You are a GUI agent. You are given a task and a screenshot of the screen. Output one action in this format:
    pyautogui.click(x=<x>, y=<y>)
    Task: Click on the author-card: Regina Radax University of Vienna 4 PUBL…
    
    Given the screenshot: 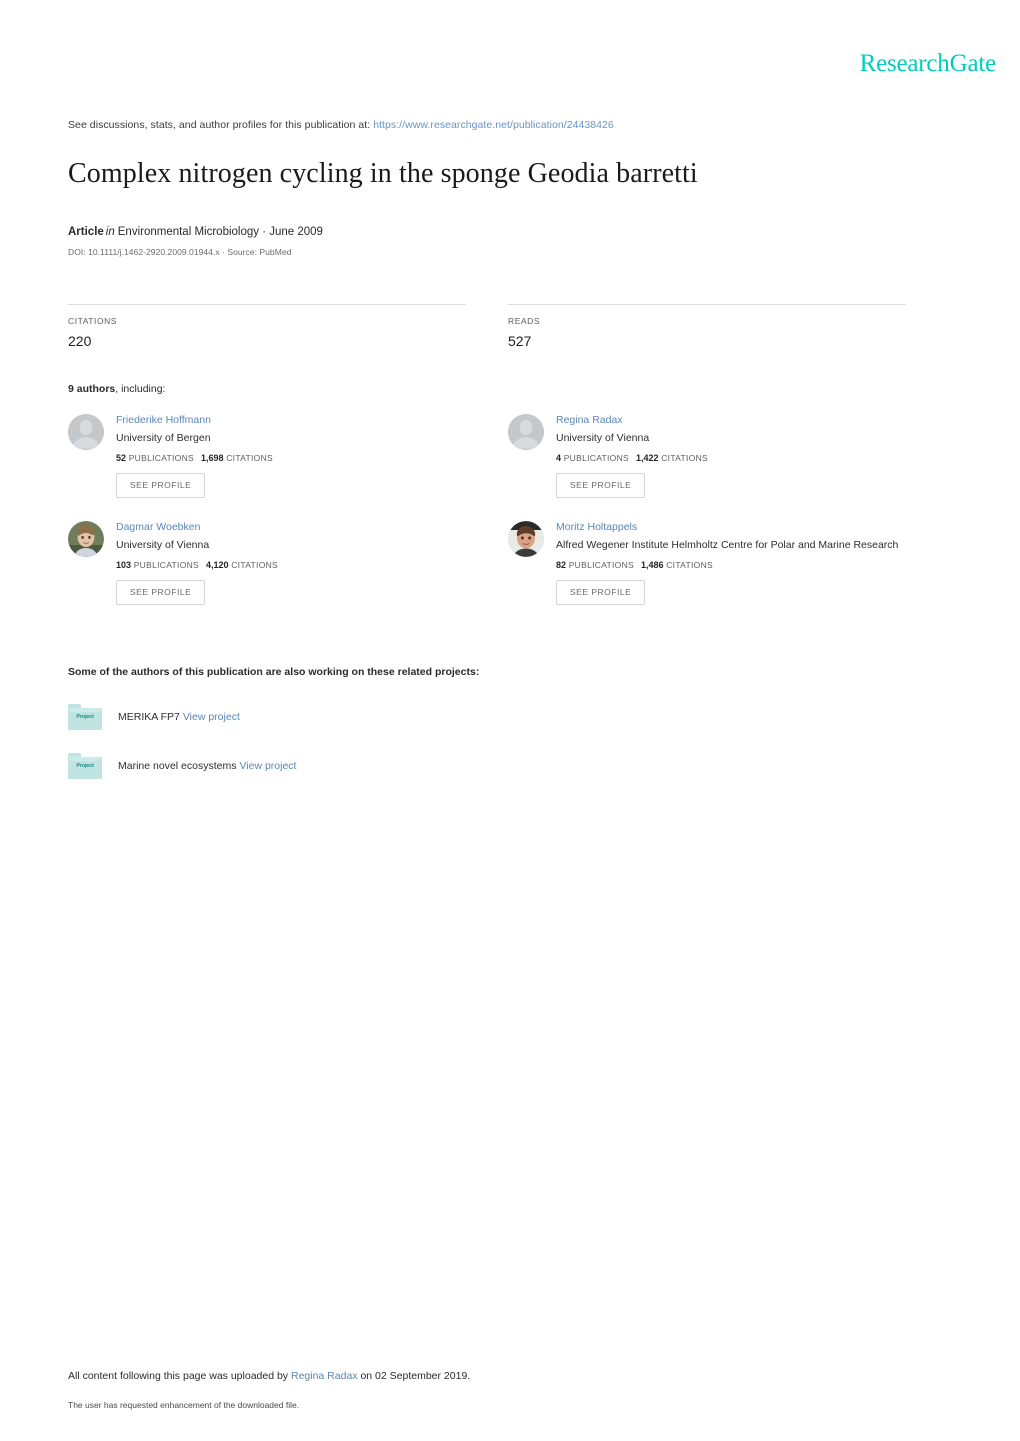 What is the action you would take?
    pyautogui.click(x=728, y=455)
    